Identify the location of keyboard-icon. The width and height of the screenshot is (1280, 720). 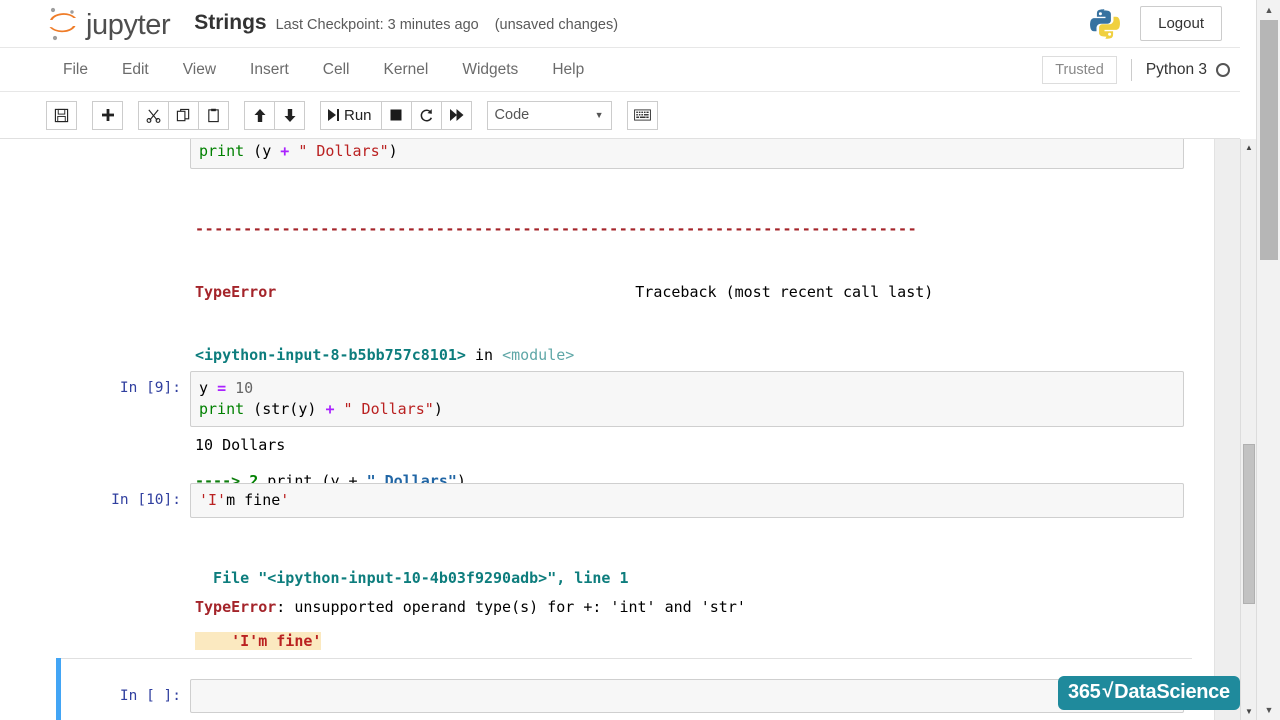
(642, 115).